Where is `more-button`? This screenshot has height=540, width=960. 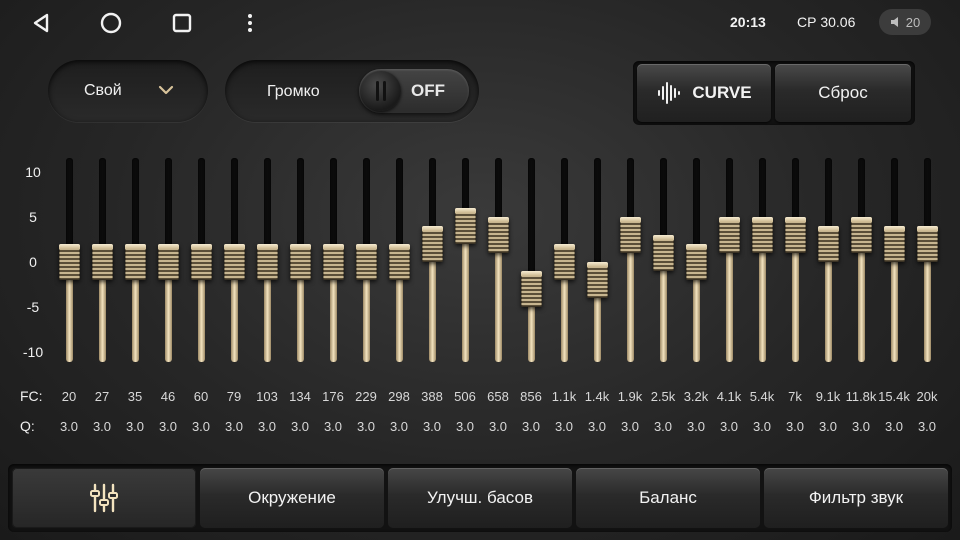
more-button is located at coordinates (250, 23).